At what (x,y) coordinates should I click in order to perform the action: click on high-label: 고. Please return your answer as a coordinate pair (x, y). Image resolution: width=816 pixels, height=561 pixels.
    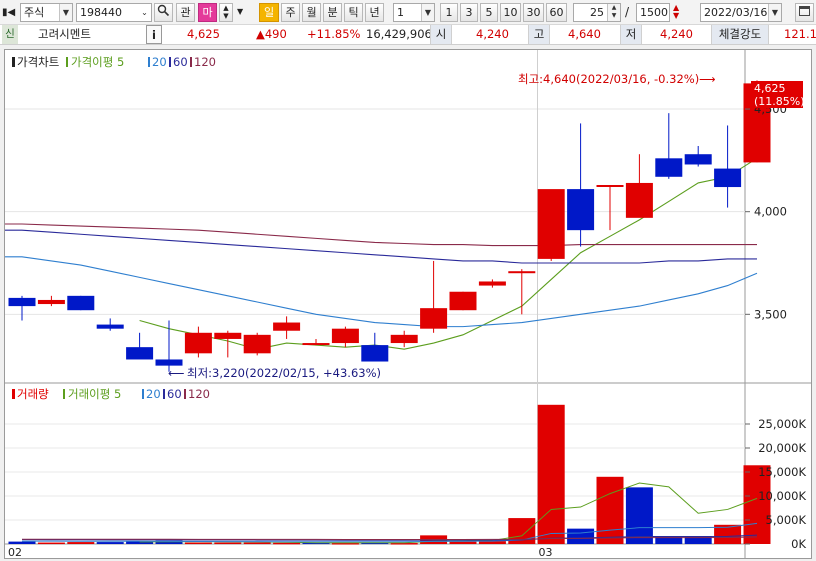
    Looking at the image, I should click on (539, 34).